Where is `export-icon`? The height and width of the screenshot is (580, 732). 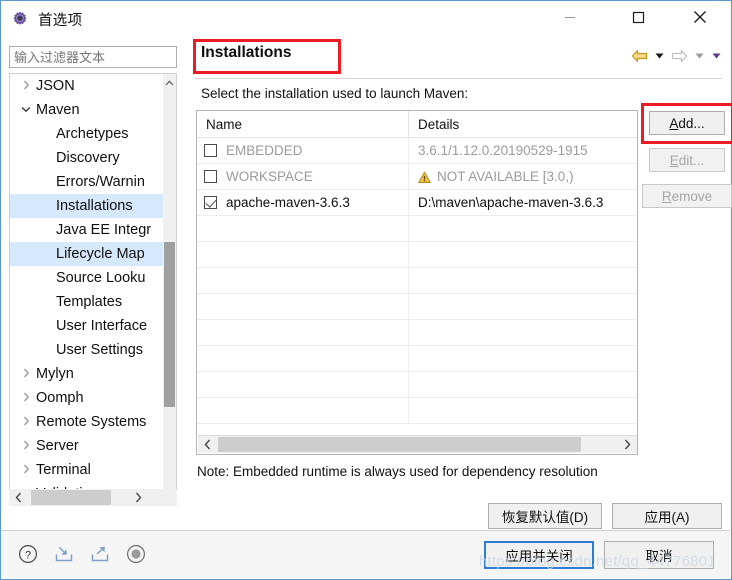 export-icon is located at coordinates (100, 554).